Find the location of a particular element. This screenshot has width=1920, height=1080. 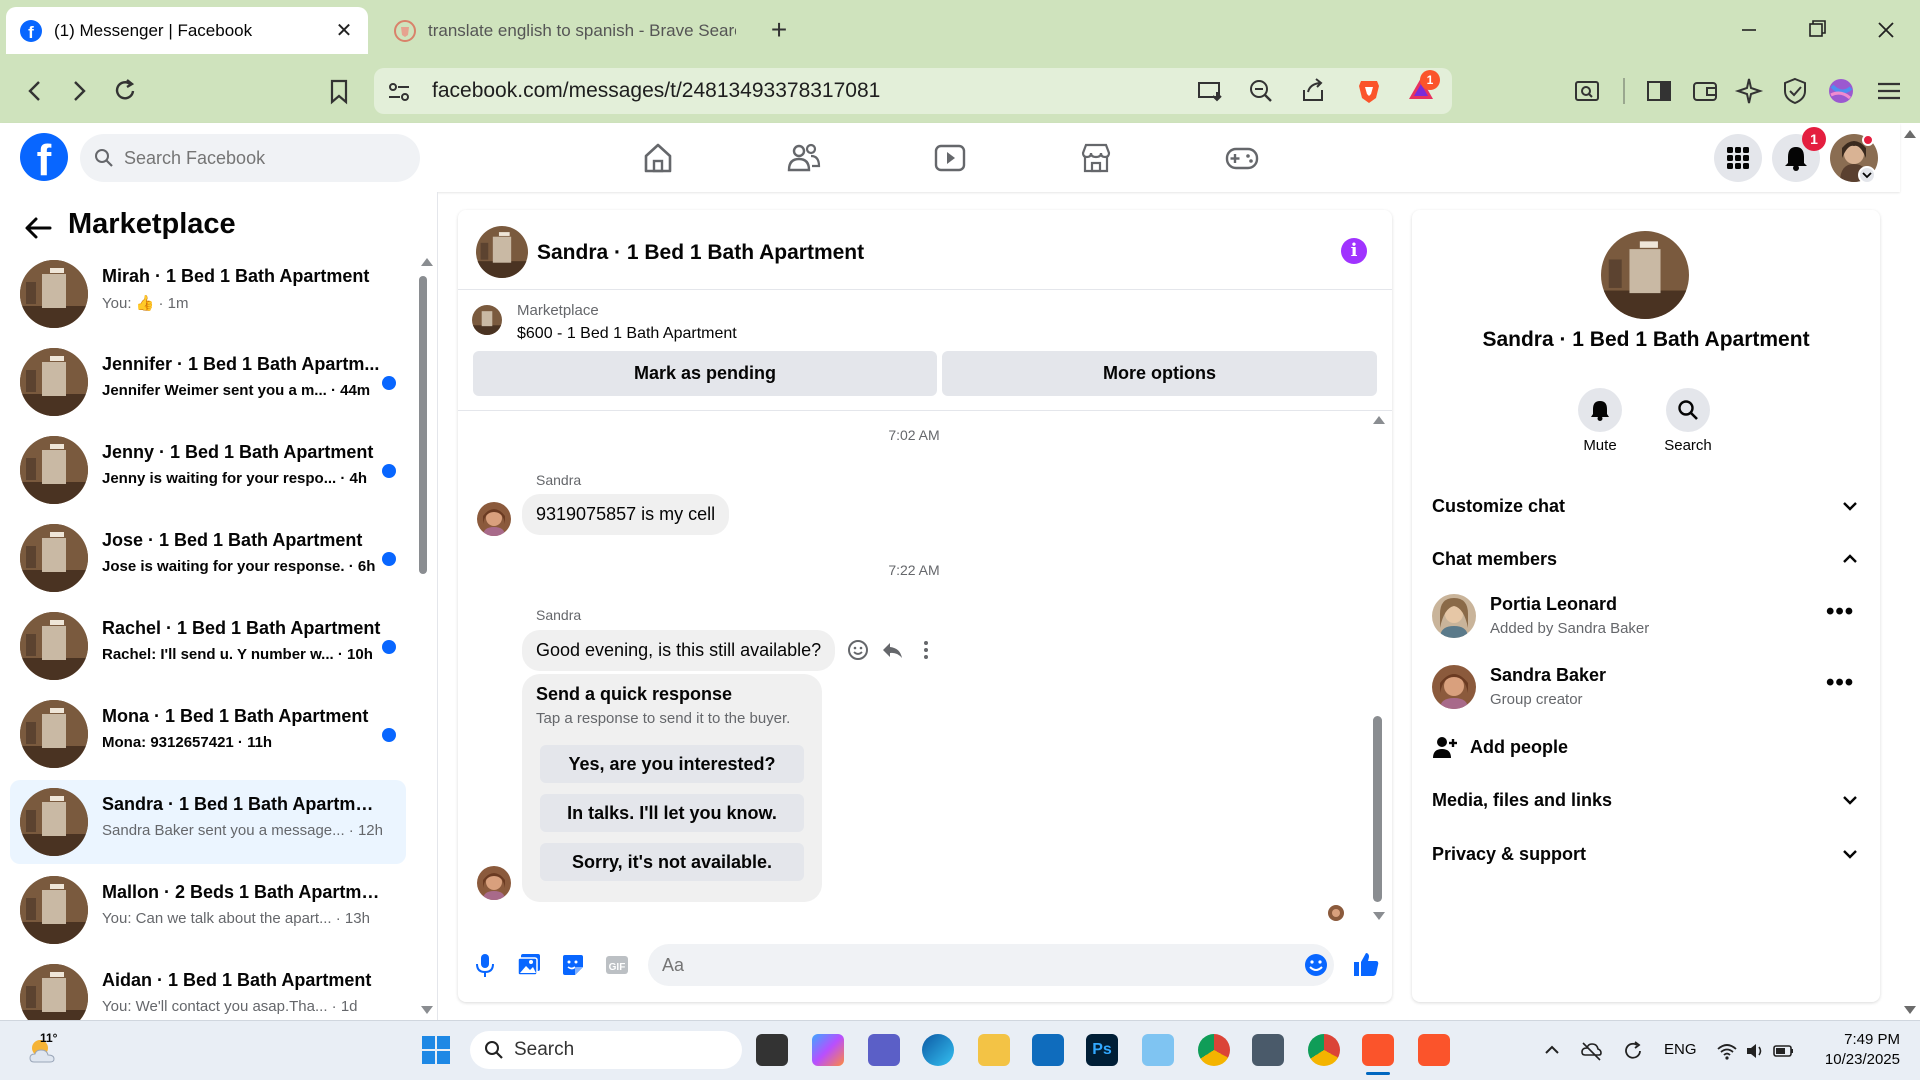

chat-scroll-down-icon is located at coordinates (1379, 916).